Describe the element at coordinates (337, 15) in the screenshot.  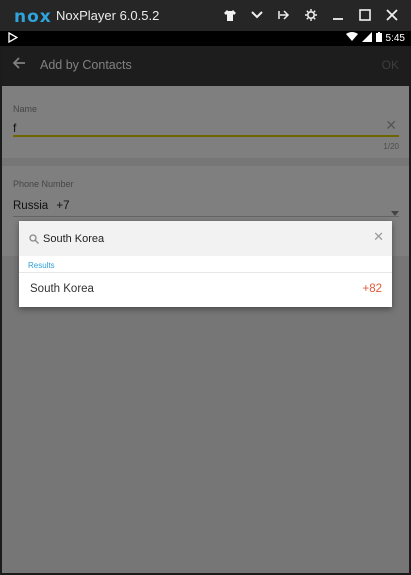
I see `minimize-icon` at that location.